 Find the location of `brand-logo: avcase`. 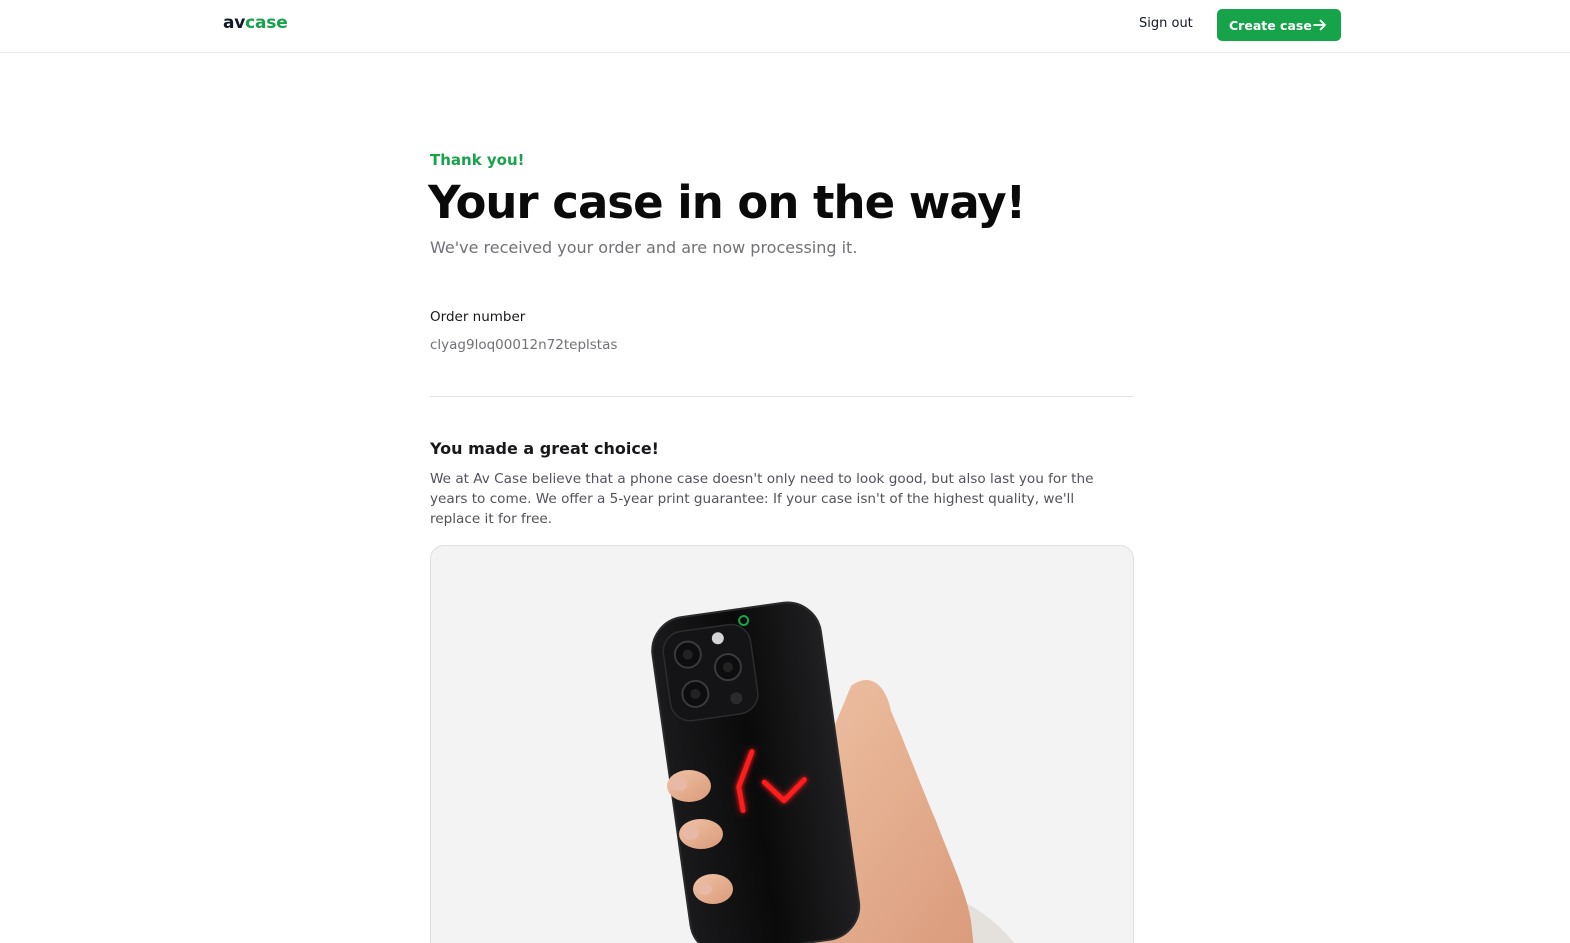

brand-logo: avcase is located at coordinates (255, 23).